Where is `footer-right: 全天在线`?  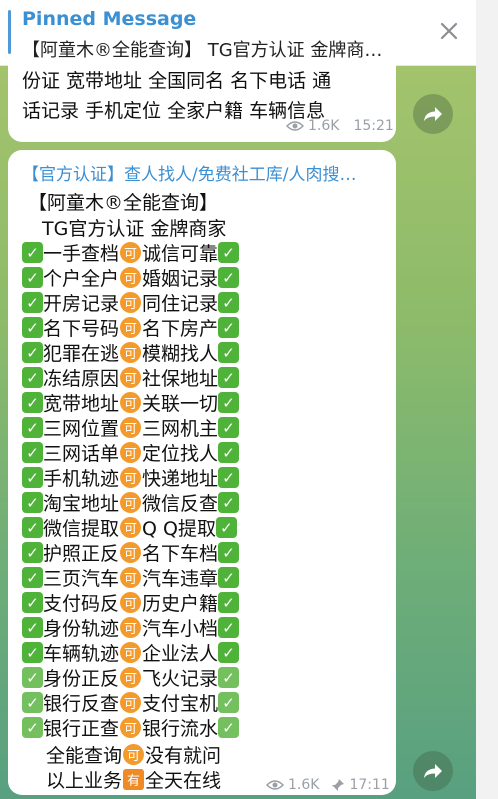
footer-right: 全天在线 is located at coordinates (183, 781).